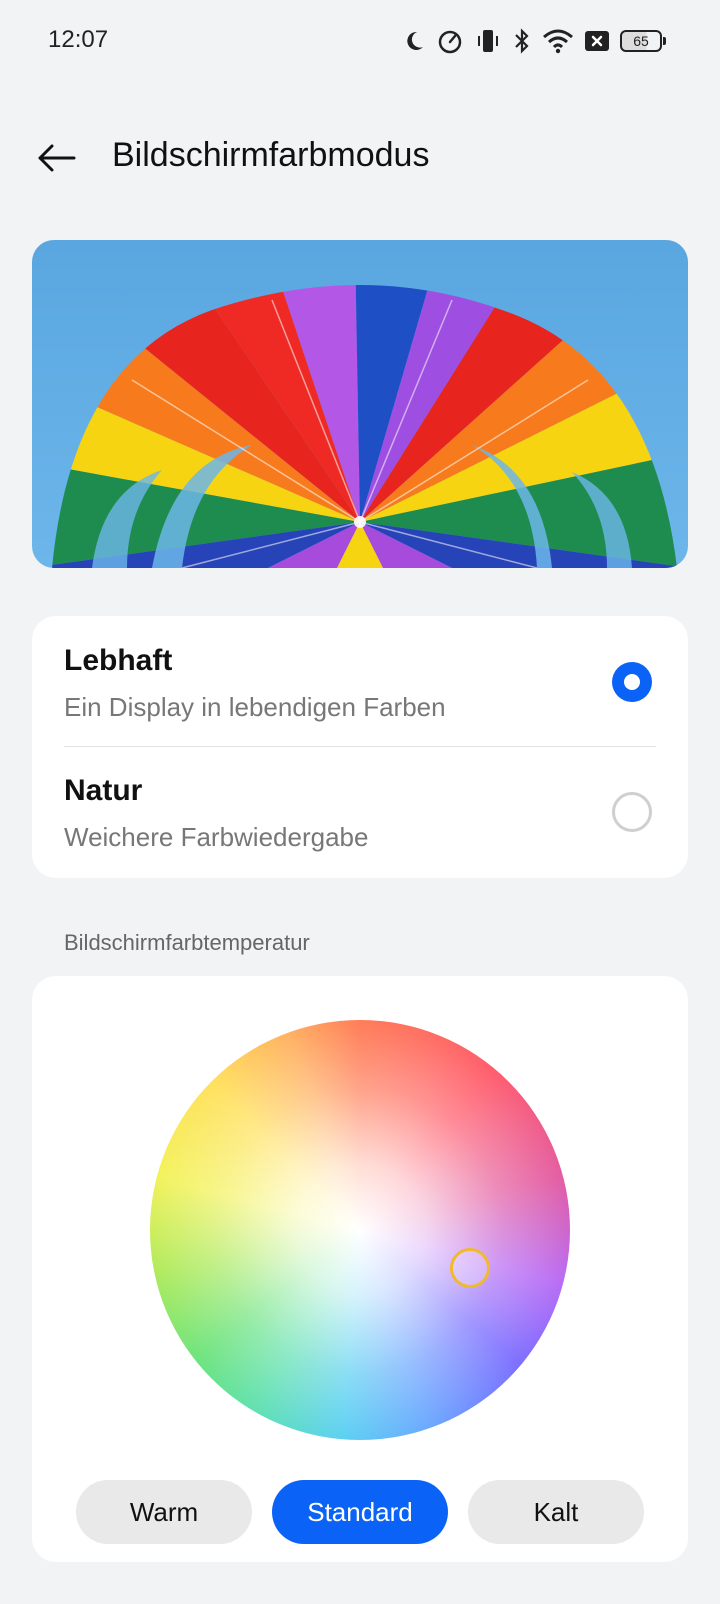 The width and height of the screenshot is (720, 1604). I want to click on status-bar: 12:07 65, so click(360, 42).